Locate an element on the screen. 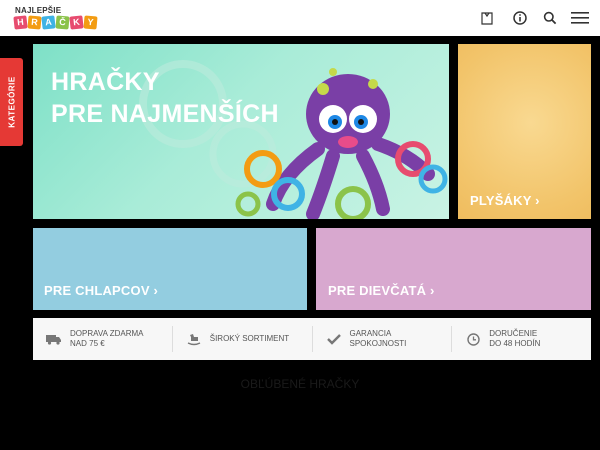 Image resolution: width=600 pixels, height=450 pixels. logo-letter: A is located at coordinates (48, 22).